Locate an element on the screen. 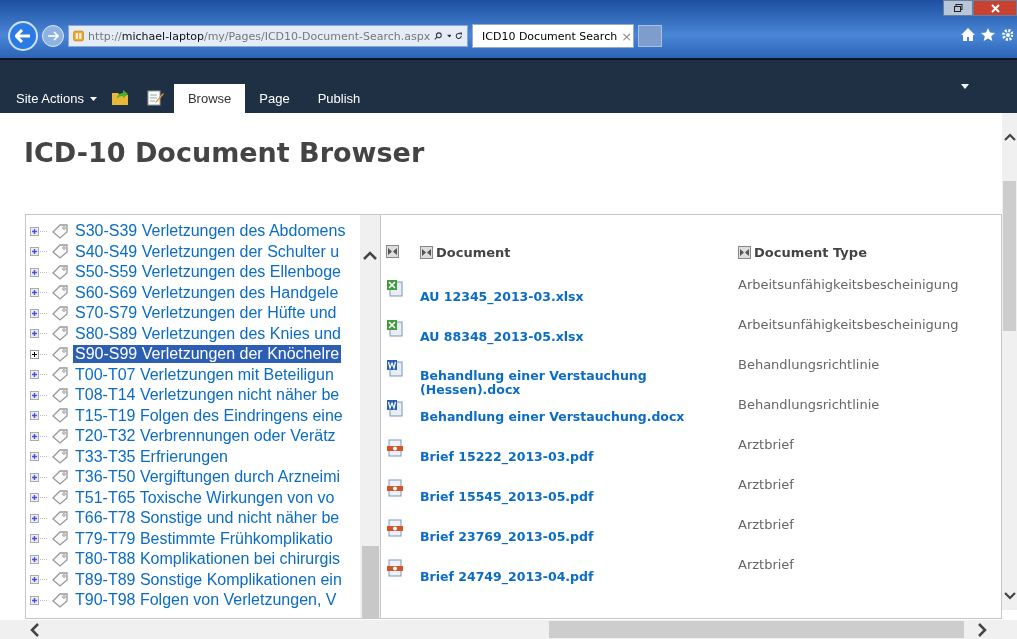 This screenshot has height=639, width=1017. scroll-right-icon is located at coordinates (982, 629).